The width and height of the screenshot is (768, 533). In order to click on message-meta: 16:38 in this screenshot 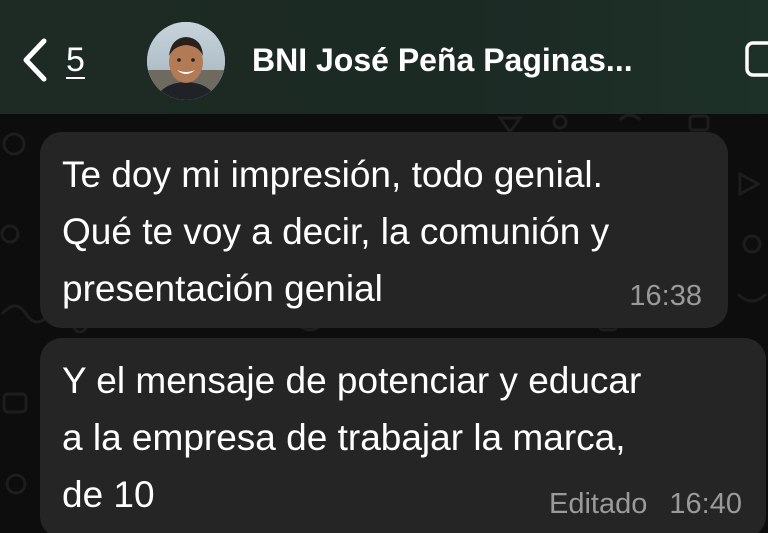, I will do `click(665, 296)`.